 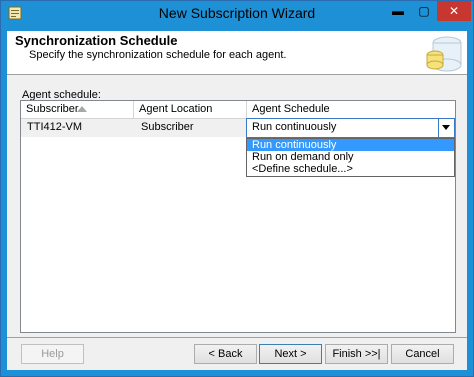 What do you see at coordinates (167, 127) in the screenshot?
I see `cell-agent-location: Subscriber` at bounding box center [167, 127].